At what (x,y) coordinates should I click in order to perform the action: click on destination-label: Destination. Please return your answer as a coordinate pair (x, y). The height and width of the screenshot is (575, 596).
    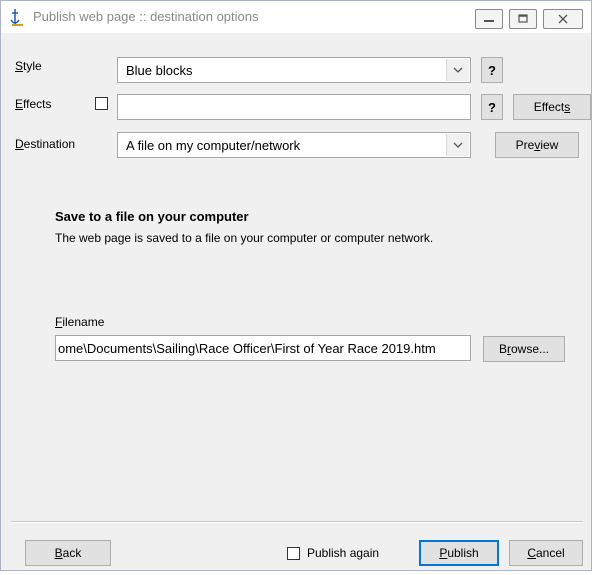
    Looking at the image, I should click on (45, 144).